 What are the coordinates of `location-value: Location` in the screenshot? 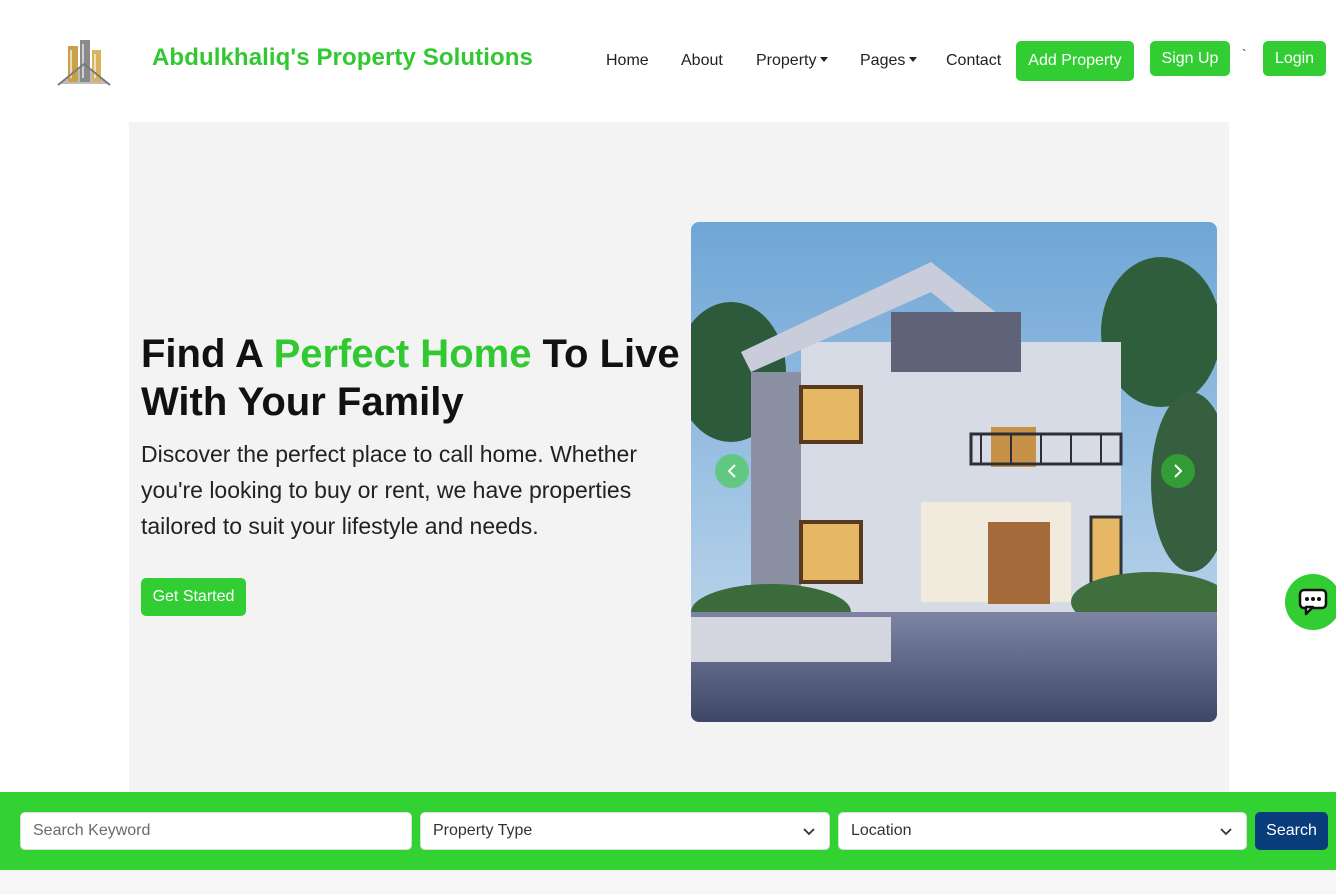 It's located at (881, 830).